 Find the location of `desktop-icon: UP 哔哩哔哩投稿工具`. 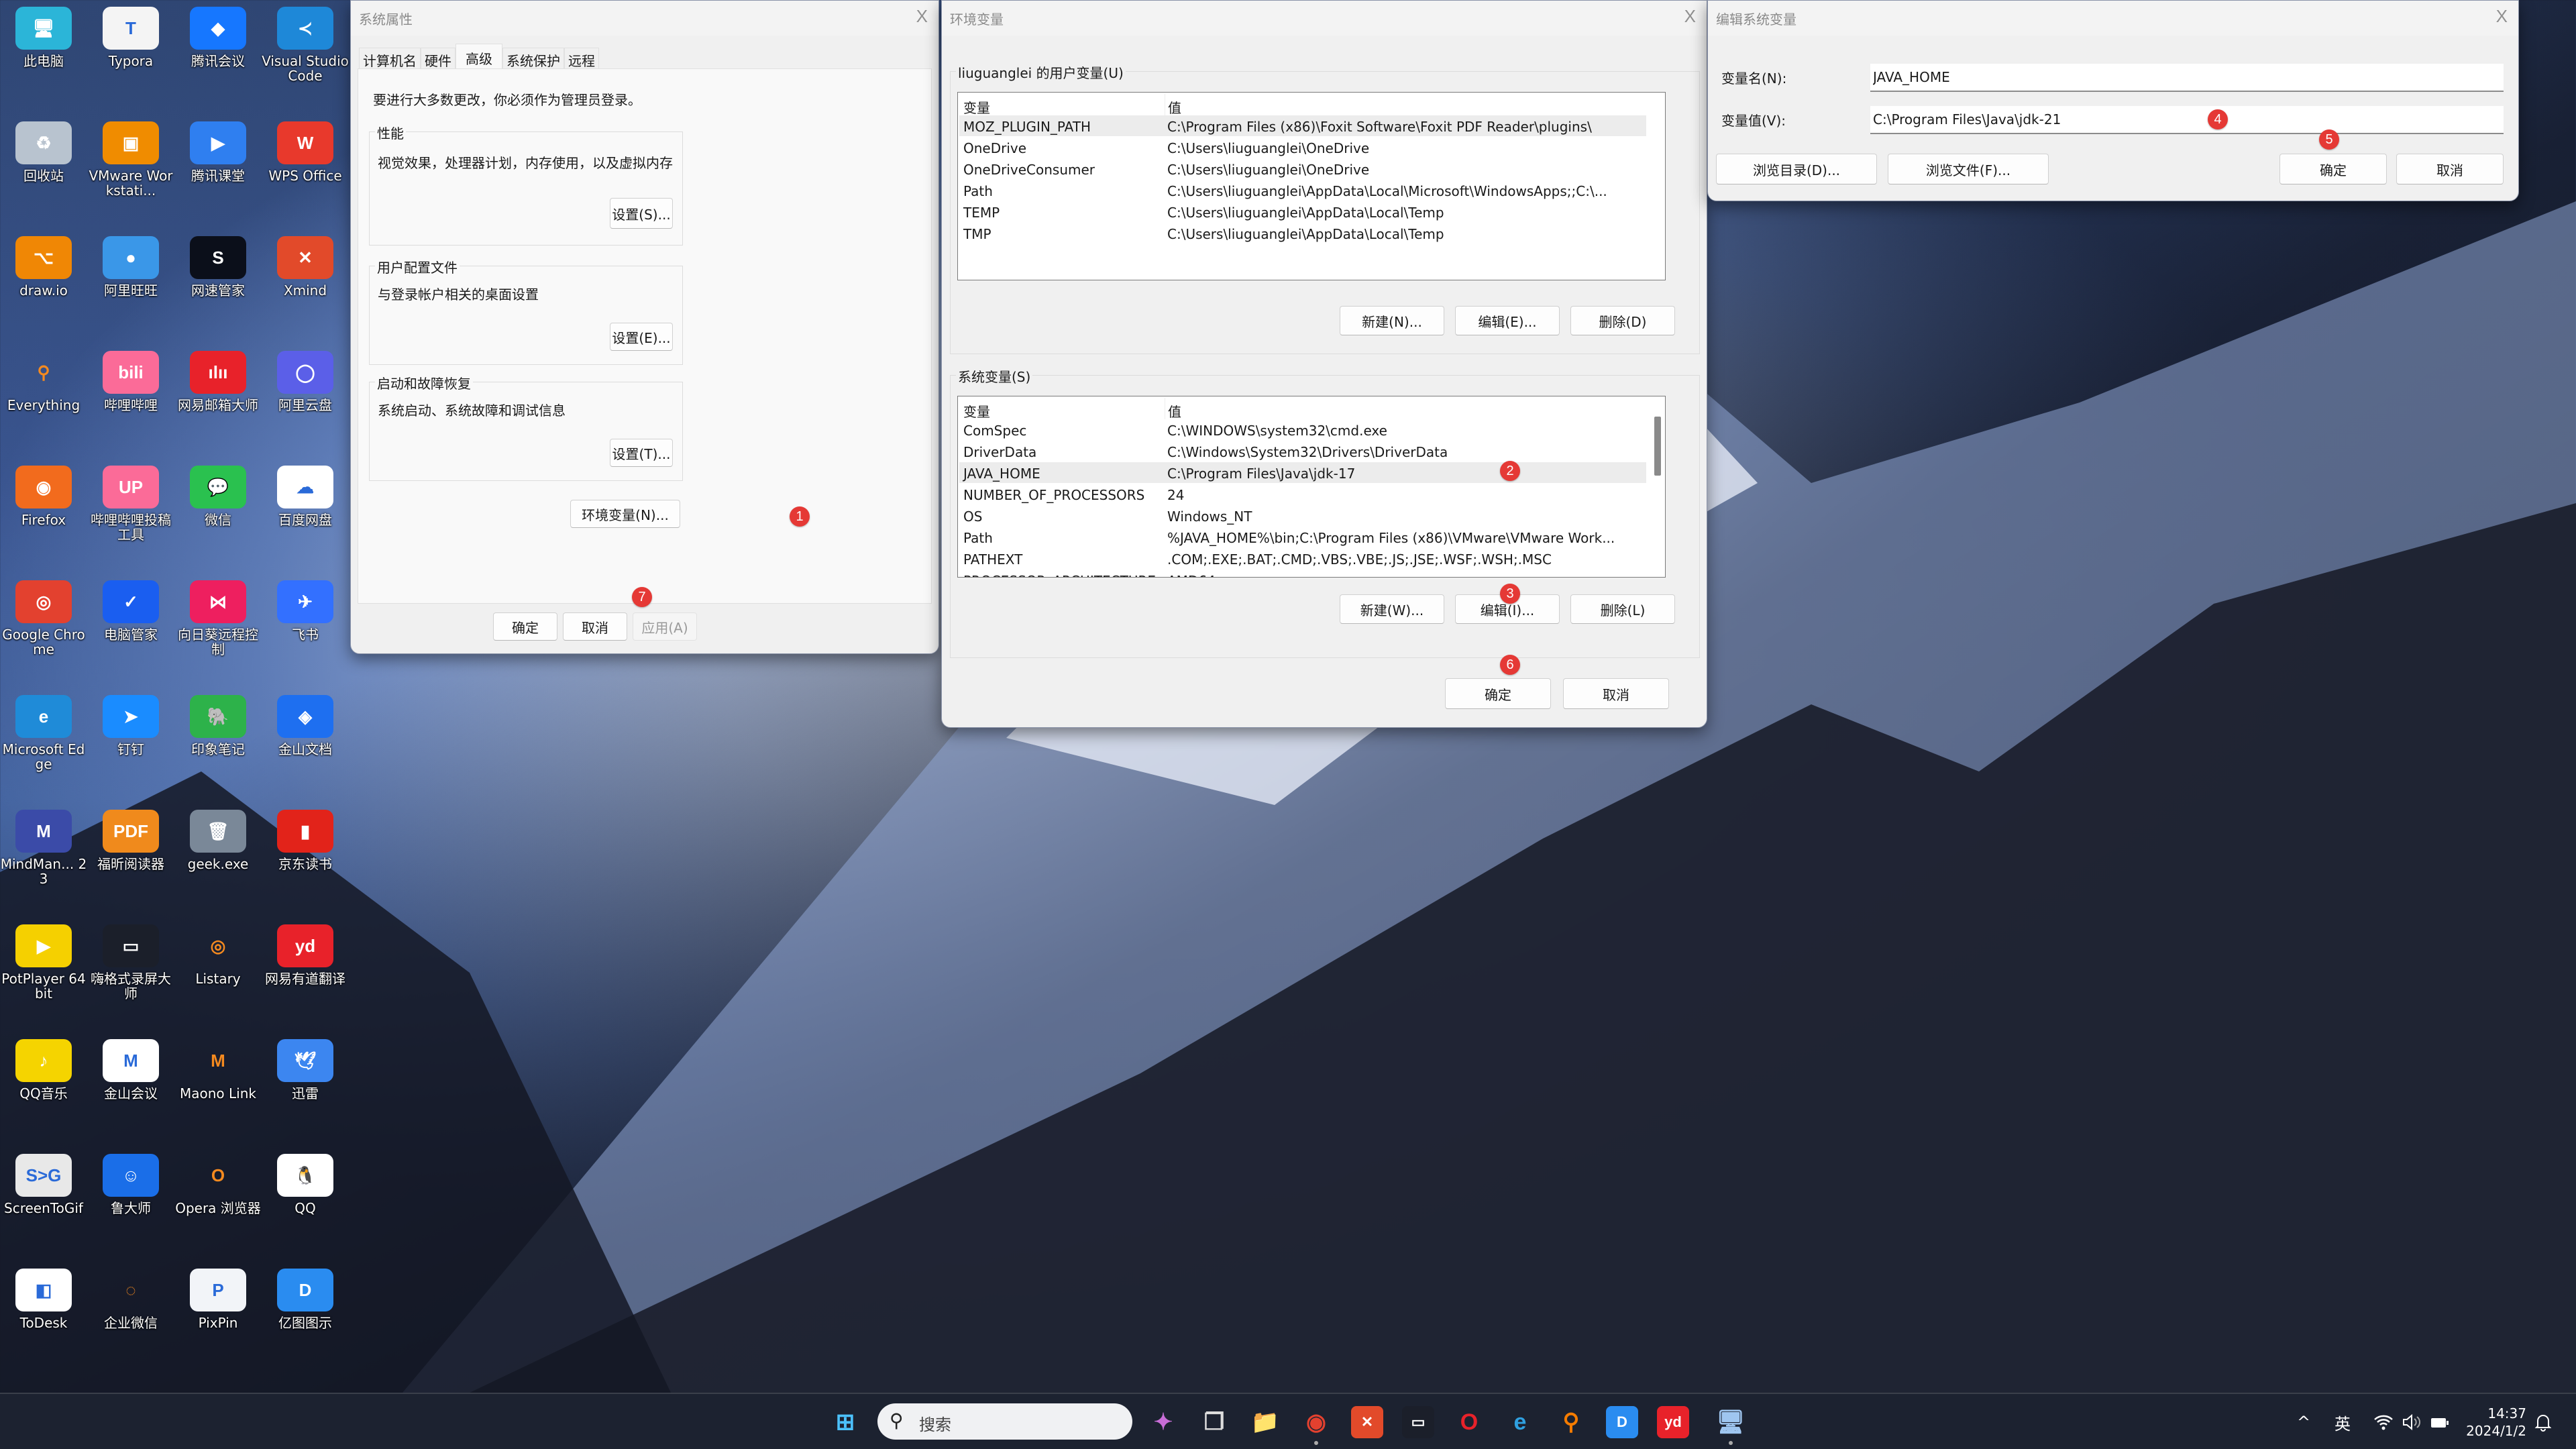

desktop-icon: UP 哔哩哔哩投稿工具 is located at coordinates (130, 501).